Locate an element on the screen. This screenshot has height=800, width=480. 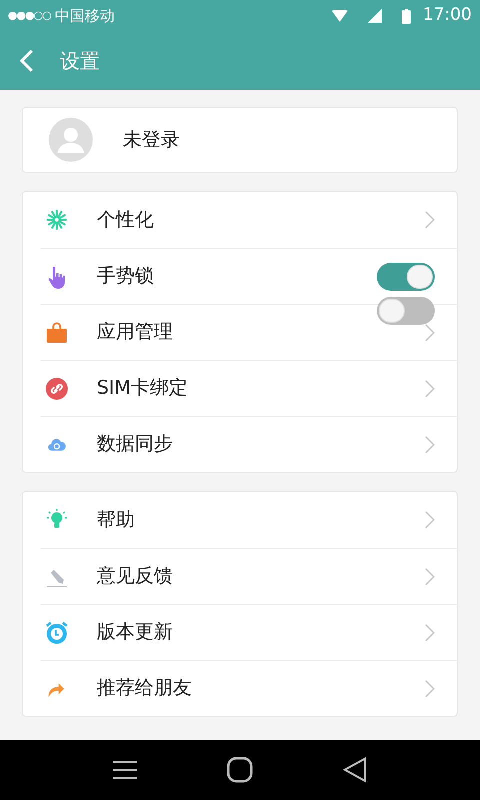
carrier-name: 中国移动 is located at coordinates (85, 16).